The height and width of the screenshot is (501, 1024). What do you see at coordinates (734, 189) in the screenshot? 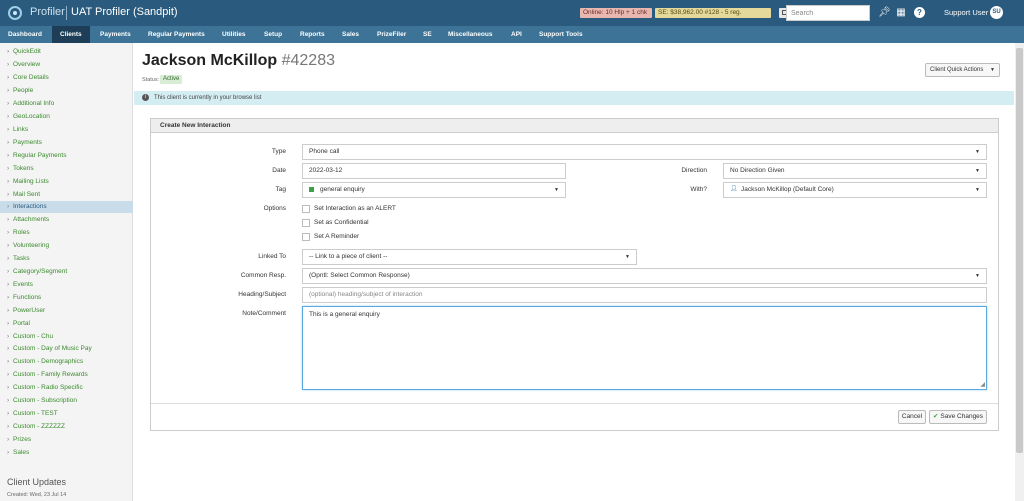
I see `user-icon: 👤︎` at bounding box center [734, 189].